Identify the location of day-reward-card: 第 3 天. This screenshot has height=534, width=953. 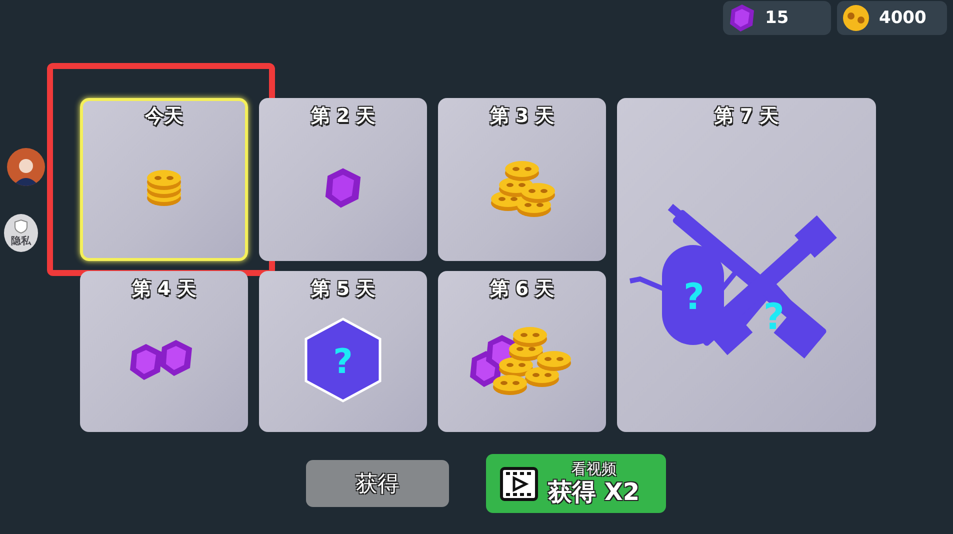
(522, 179).